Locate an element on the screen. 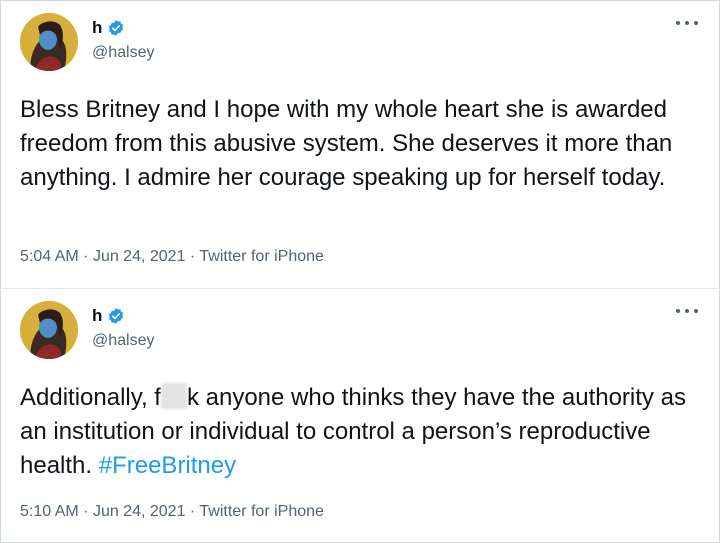 Image resolution: width=720 pixels, height=543 pixels. tweet-time: 5:10 AM is located at coordinates (49, 511).